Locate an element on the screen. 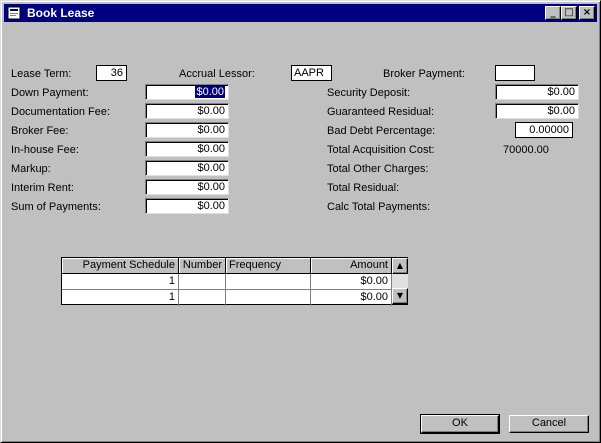 This screenshot has width=601, height=443. down-payment-label: Down Payment: is located at coordinates (50, 93).